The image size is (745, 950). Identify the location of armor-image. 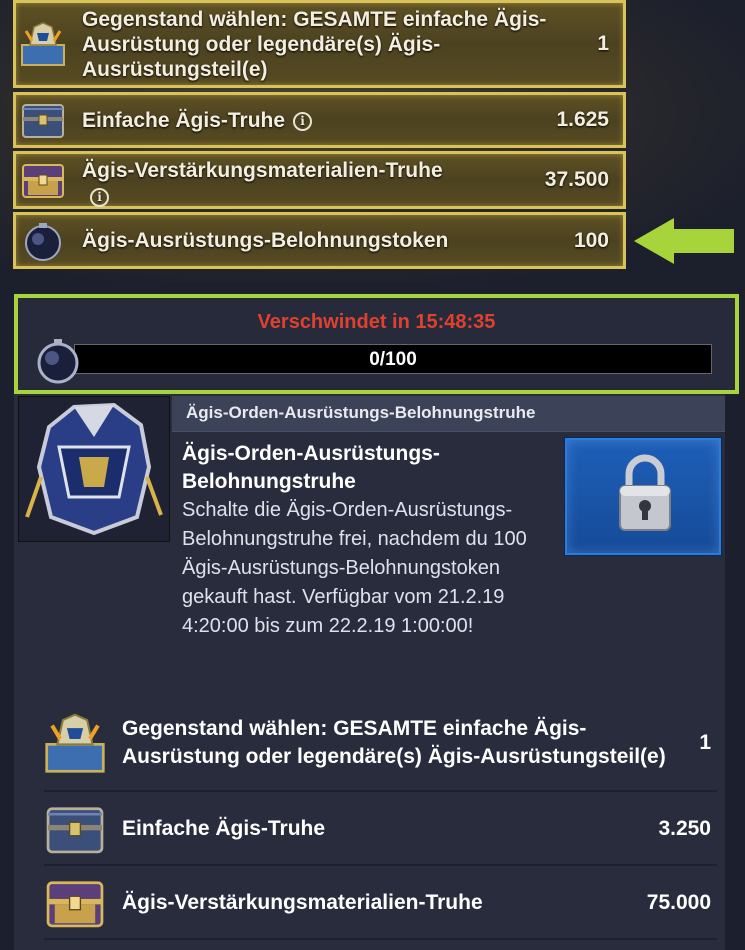
(94, 469).